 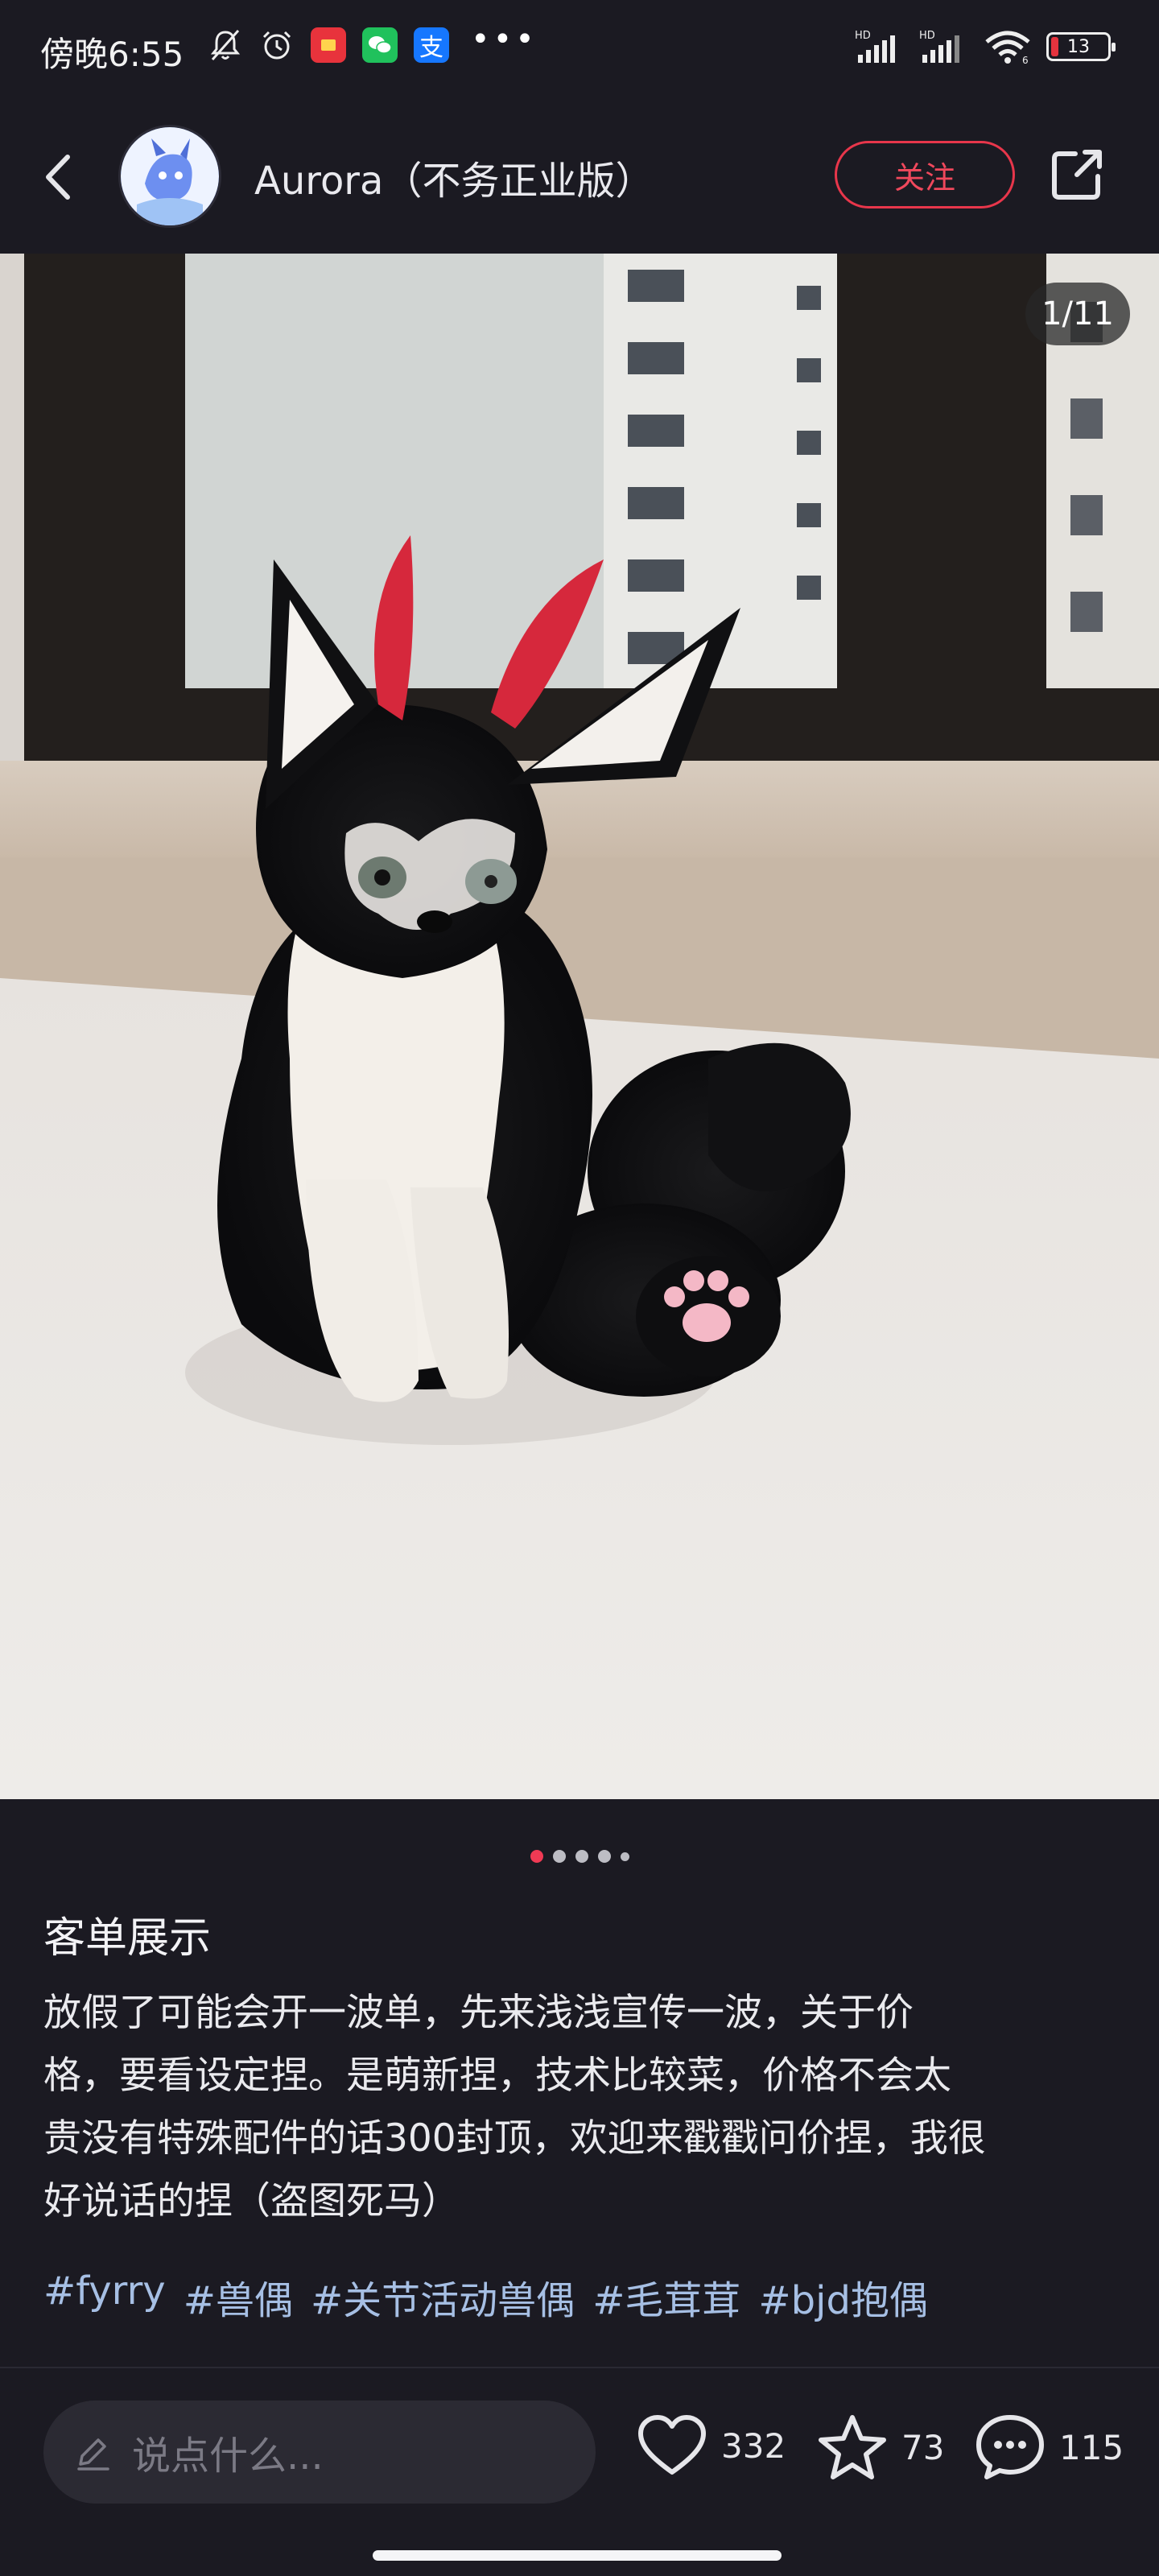 What do you see at coordinates (1077, 314) in the screenshot?
I see `image-page-counter: 1/11` at bounding box center [1077, 314].